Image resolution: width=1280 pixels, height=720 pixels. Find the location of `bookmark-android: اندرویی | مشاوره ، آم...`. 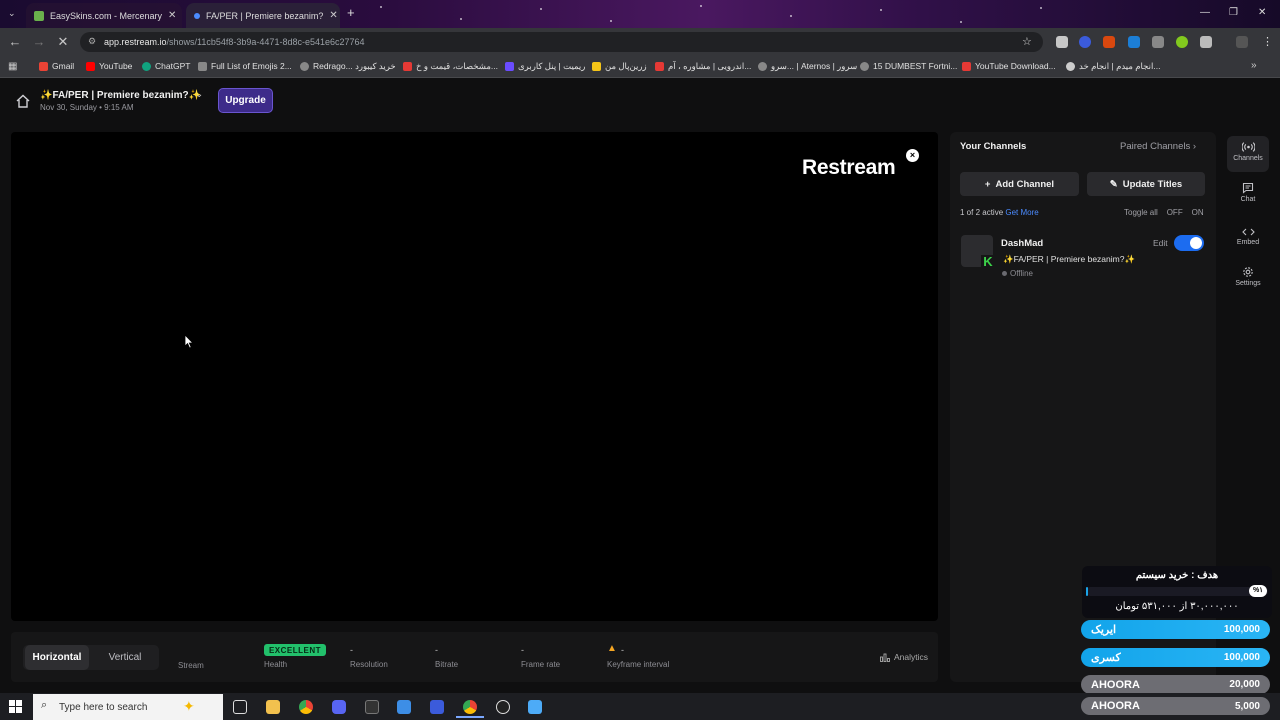

bookmark-android: اندرویی | مشاوره ، آم... is located at coordinates (703, 66).